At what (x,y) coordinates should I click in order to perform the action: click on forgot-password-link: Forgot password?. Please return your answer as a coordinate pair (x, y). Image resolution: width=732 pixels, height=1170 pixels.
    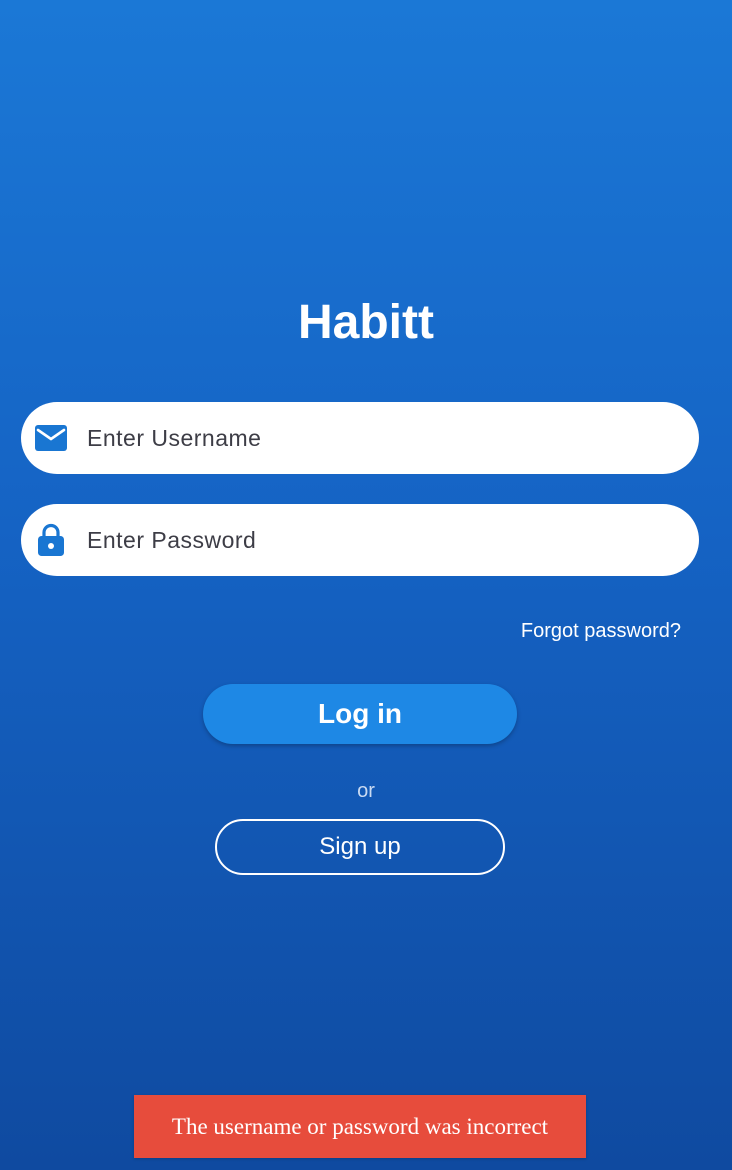
    Looking at the image, I should click on (601, 631).